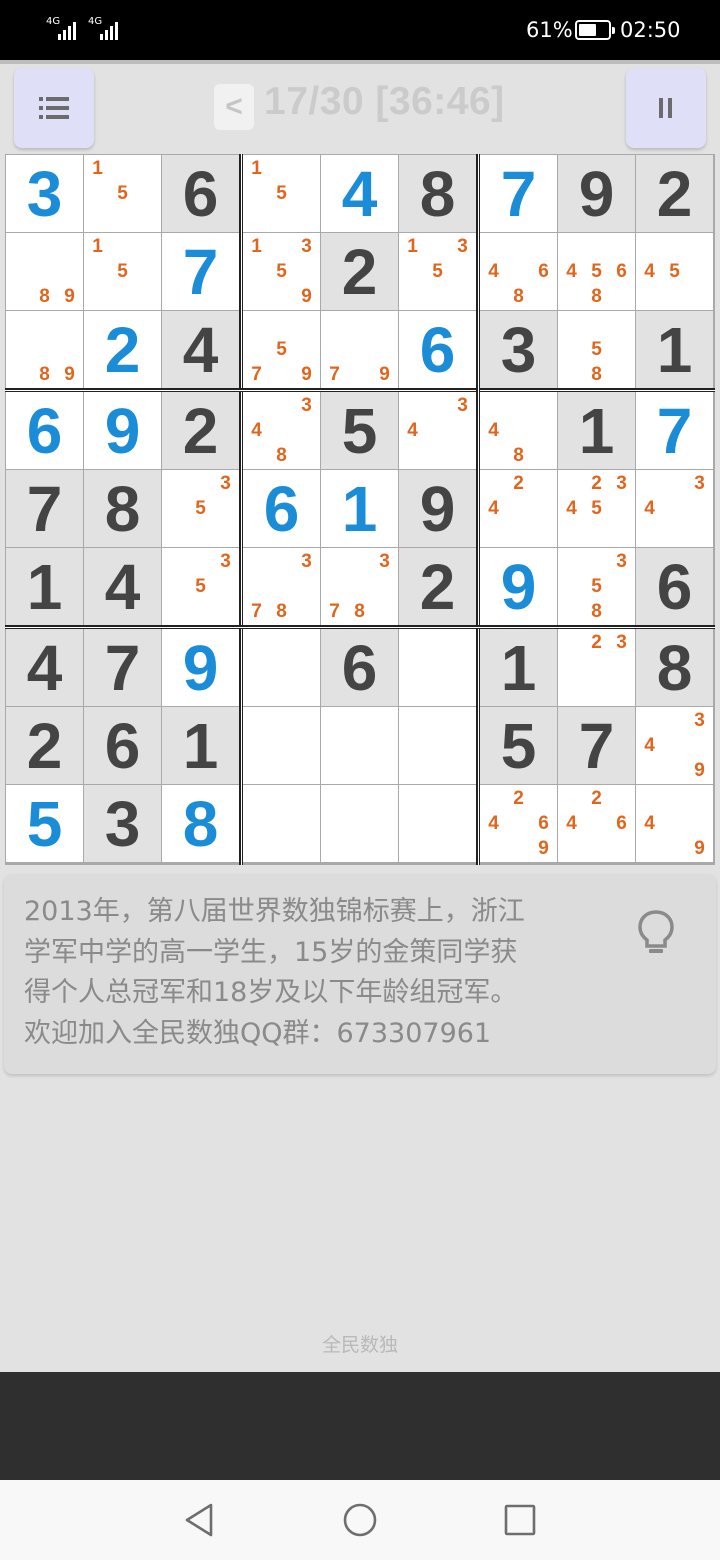 The width and height of the screenshot is (720, 1560). I want to click on sudoku-cell-r2c9: 45, so click(674, 271).